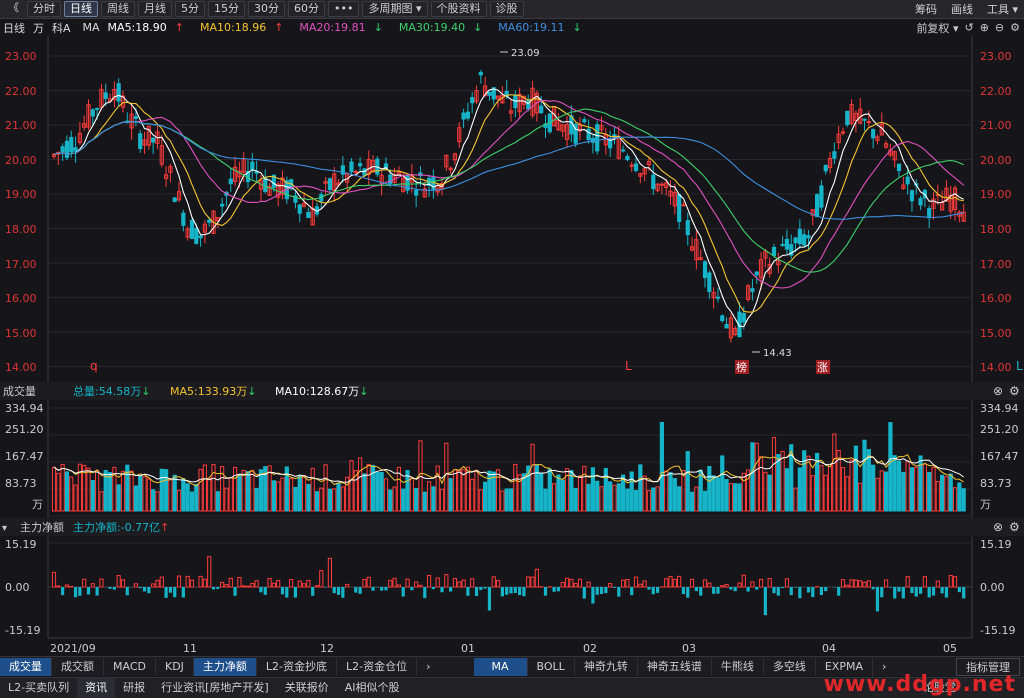  I want to click on marker-q: q, so click(94, 366).